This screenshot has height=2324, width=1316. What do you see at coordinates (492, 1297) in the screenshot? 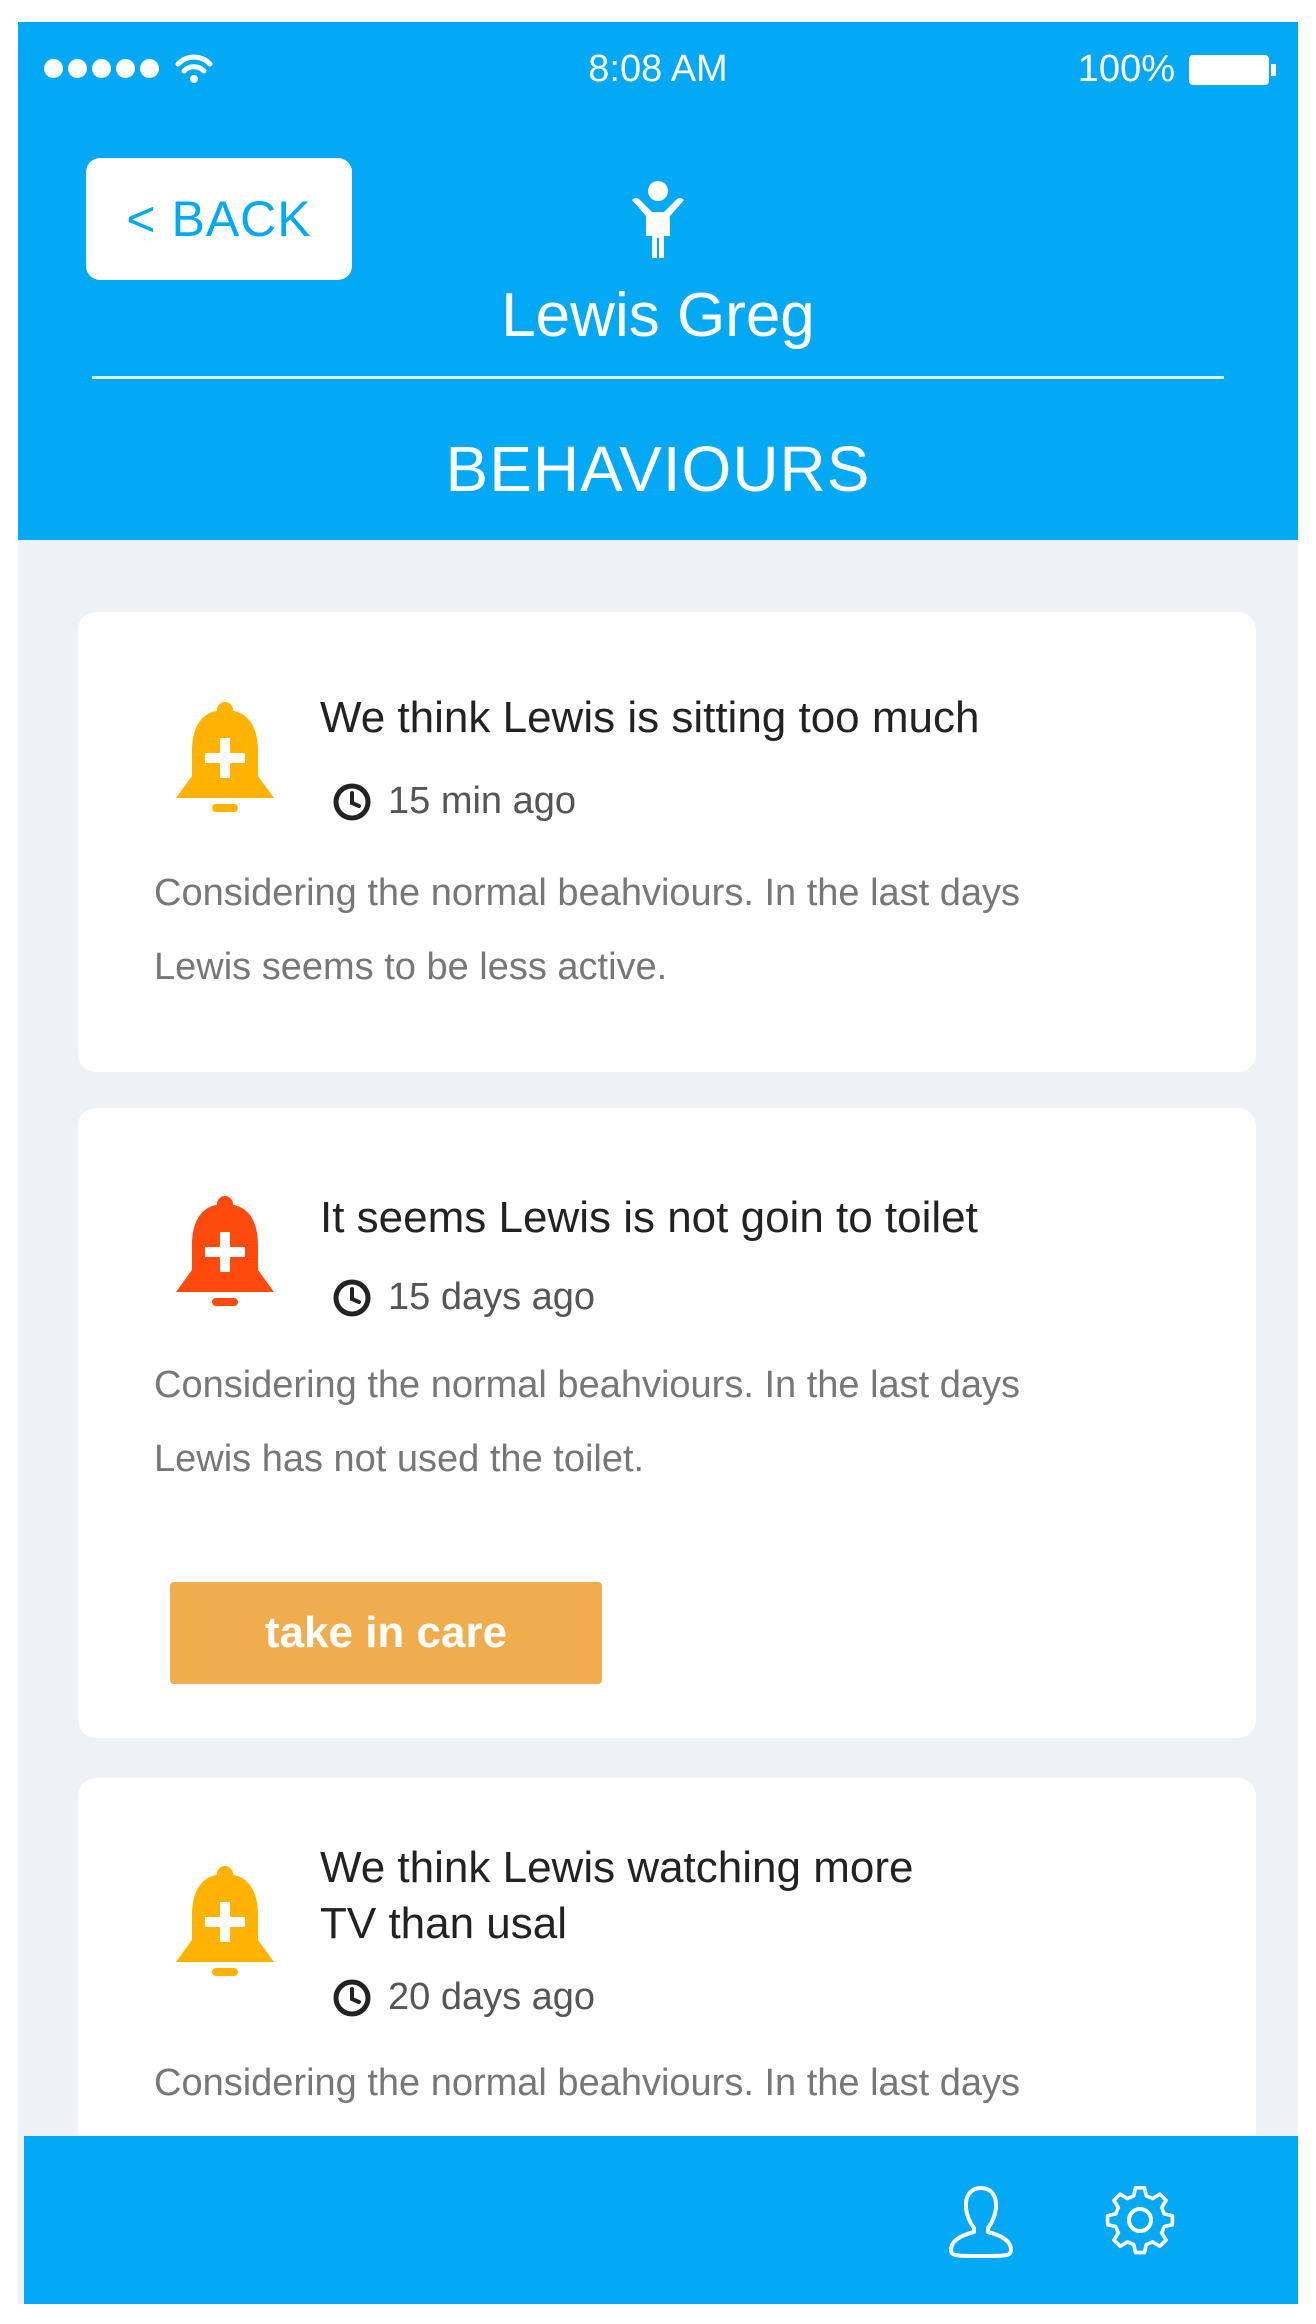
I see `alert-time-text: 15 days ago` at bounding box center [492, 1297].